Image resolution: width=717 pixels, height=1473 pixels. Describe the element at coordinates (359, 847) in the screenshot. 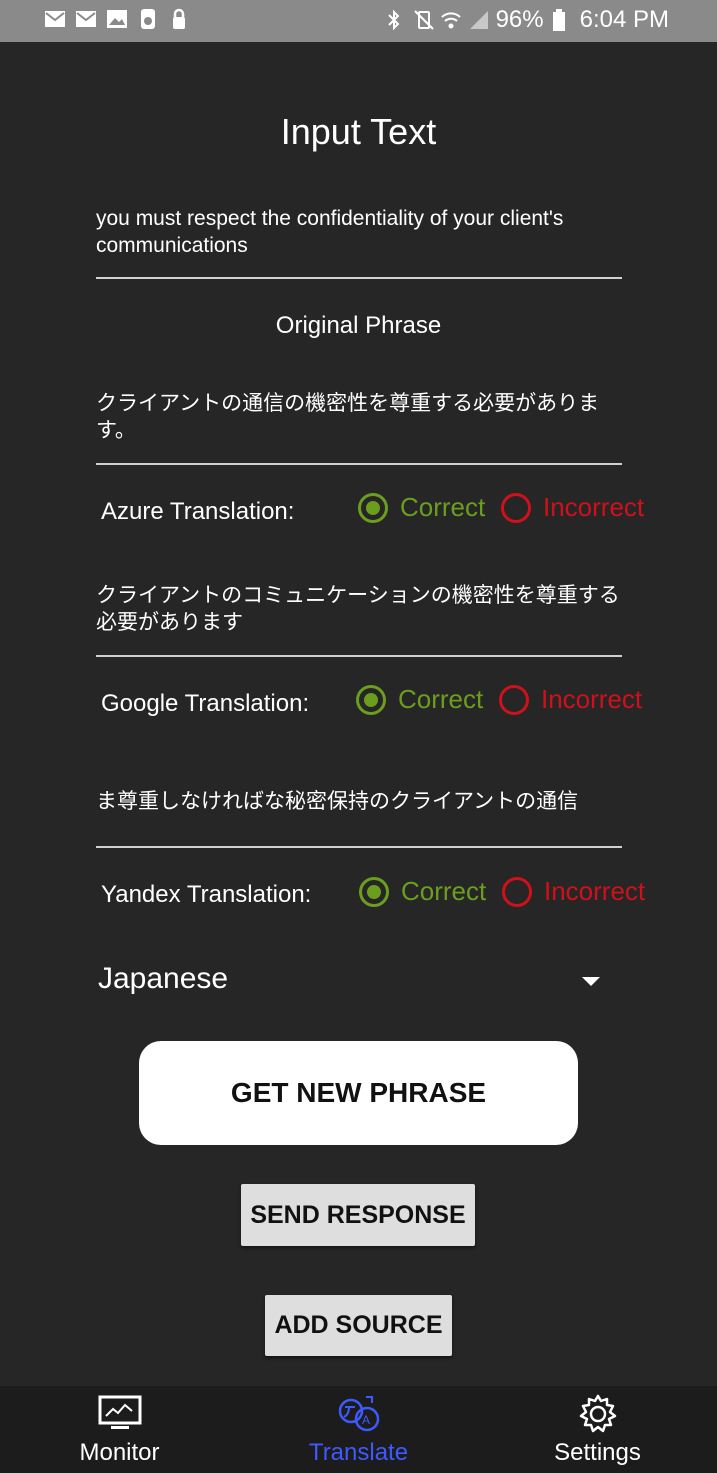

I see `google-translation-underline` at that location.